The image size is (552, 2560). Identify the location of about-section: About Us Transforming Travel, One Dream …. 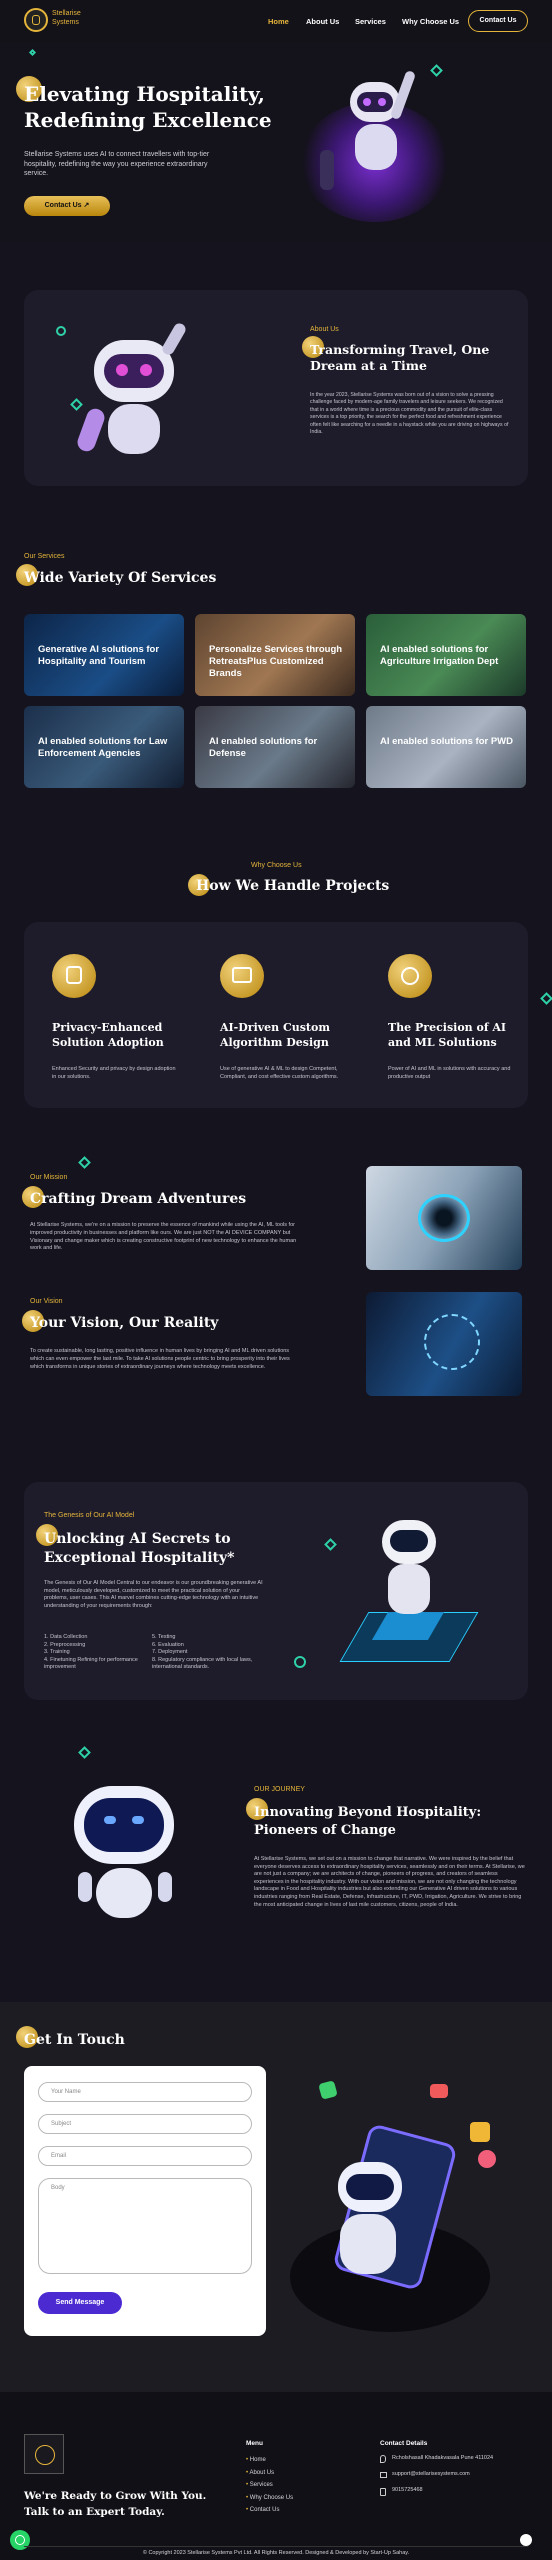
(276, 388).